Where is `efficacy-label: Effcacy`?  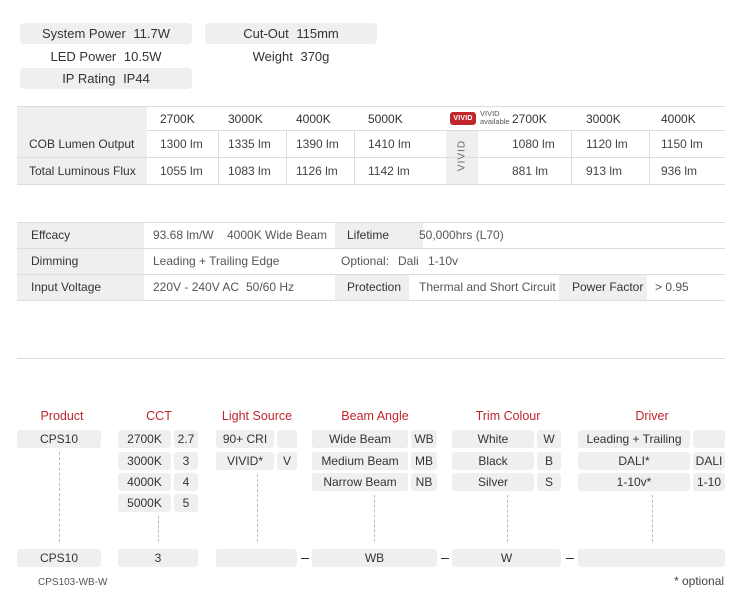 efficacy-label: Effcacy is located at coordinates (80, 235).